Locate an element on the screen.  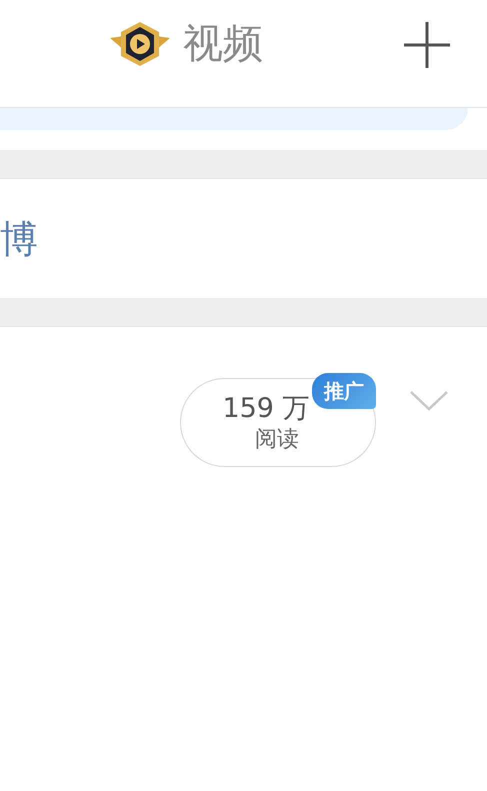
read-label: 阅读 is located at coordinates (277, 440).